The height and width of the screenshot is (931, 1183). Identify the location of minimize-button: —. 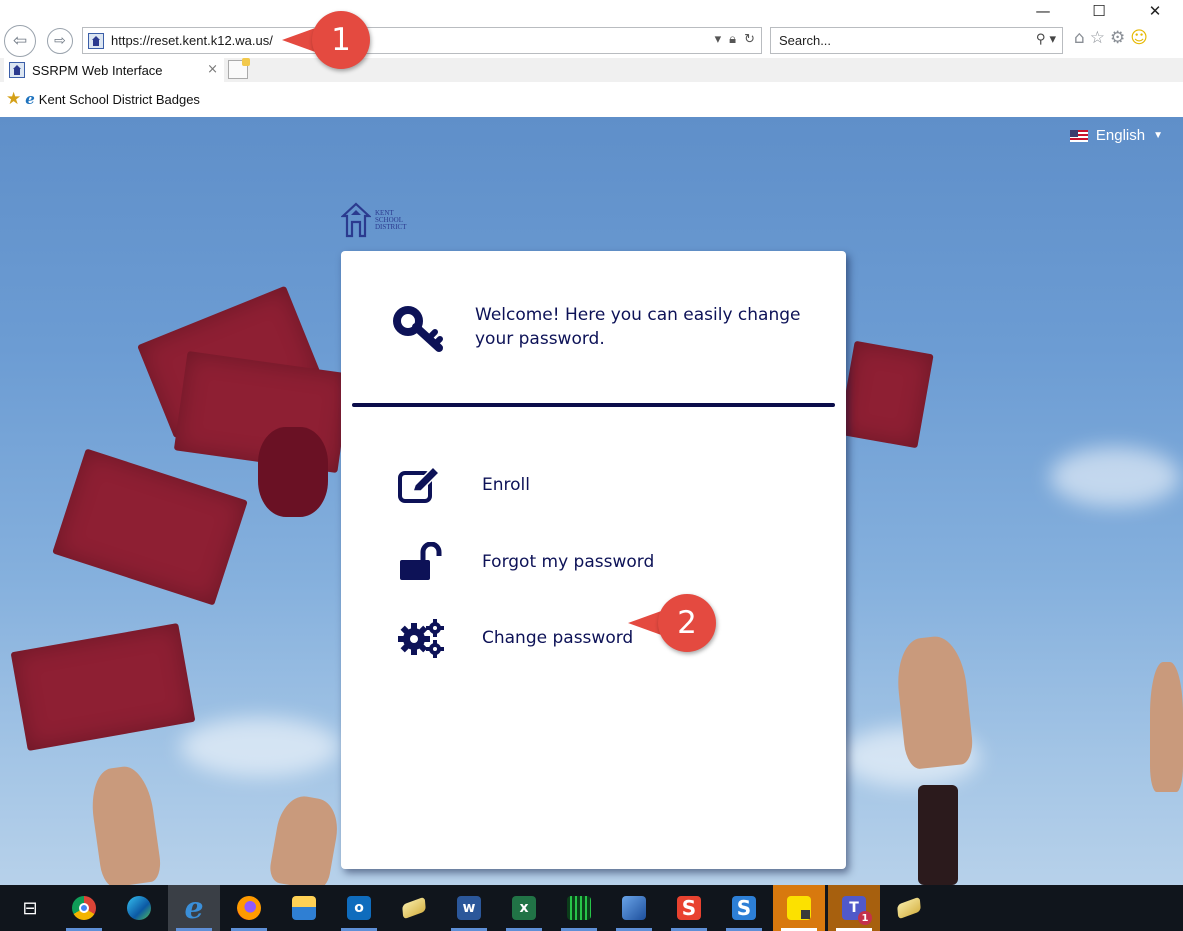
(1043, 11).